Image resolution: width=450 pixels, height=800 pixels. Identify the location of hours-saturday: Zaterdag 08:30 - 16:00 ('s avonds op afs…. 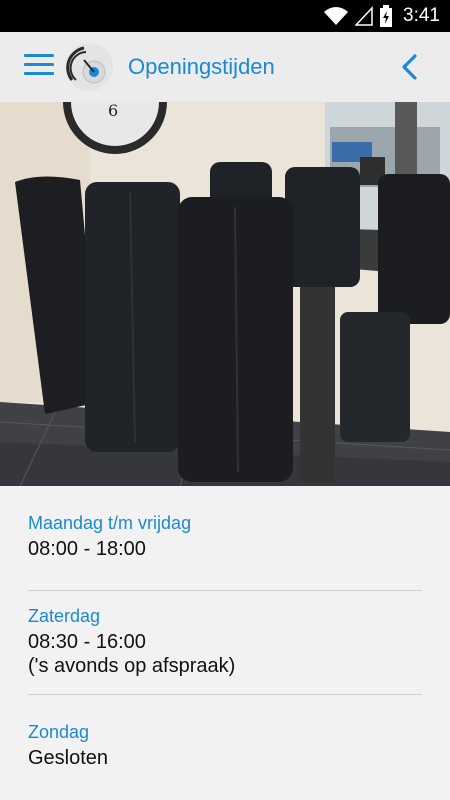
(117, 642).